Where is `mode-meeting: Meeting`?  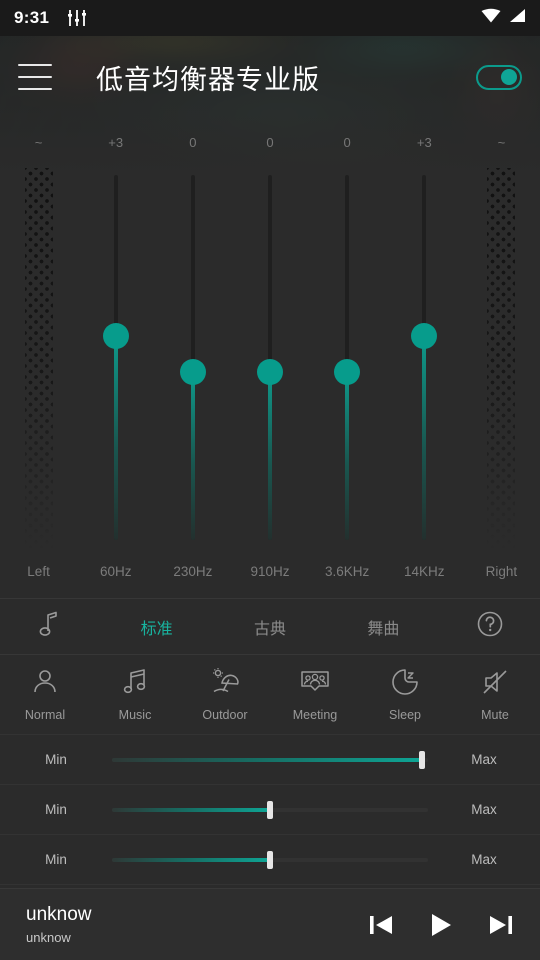
mode-meeting: Meeting is located at coordinates (315, 694).